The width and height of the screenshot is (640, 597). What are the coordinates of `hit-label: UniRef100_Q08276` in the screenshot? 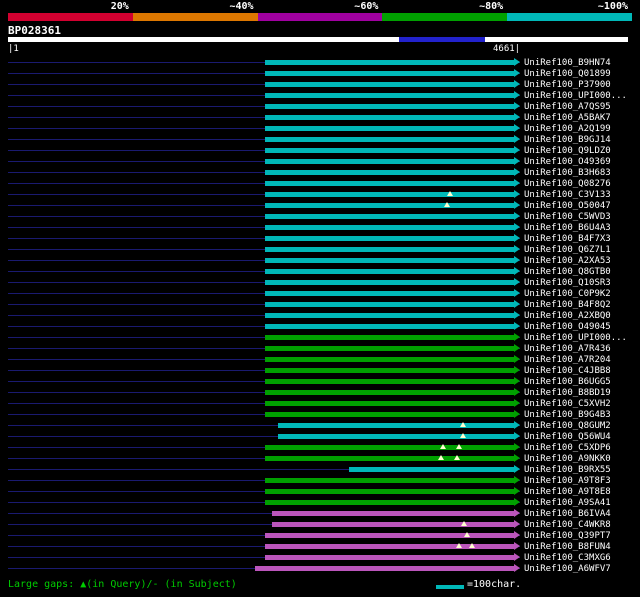 It's located at (567, 184).